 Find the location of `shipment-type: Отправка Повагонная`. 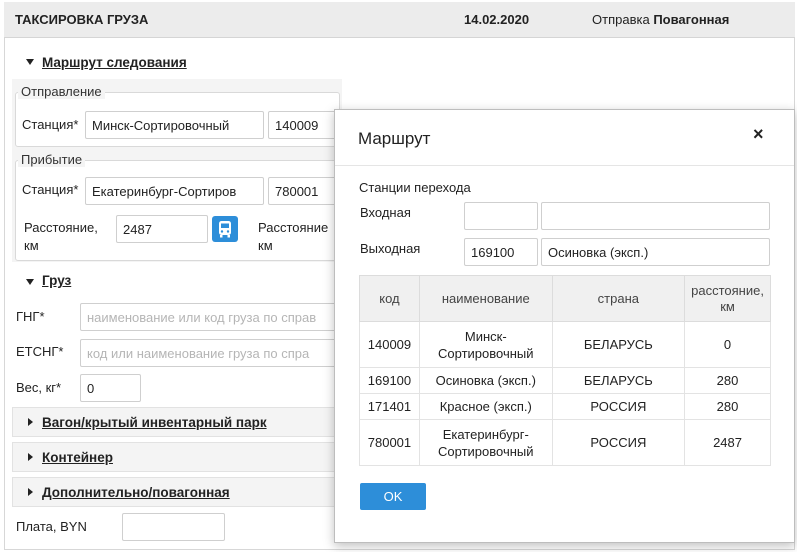

shipment-type: Отправка Повагонная is located at coordinates (660, 19).